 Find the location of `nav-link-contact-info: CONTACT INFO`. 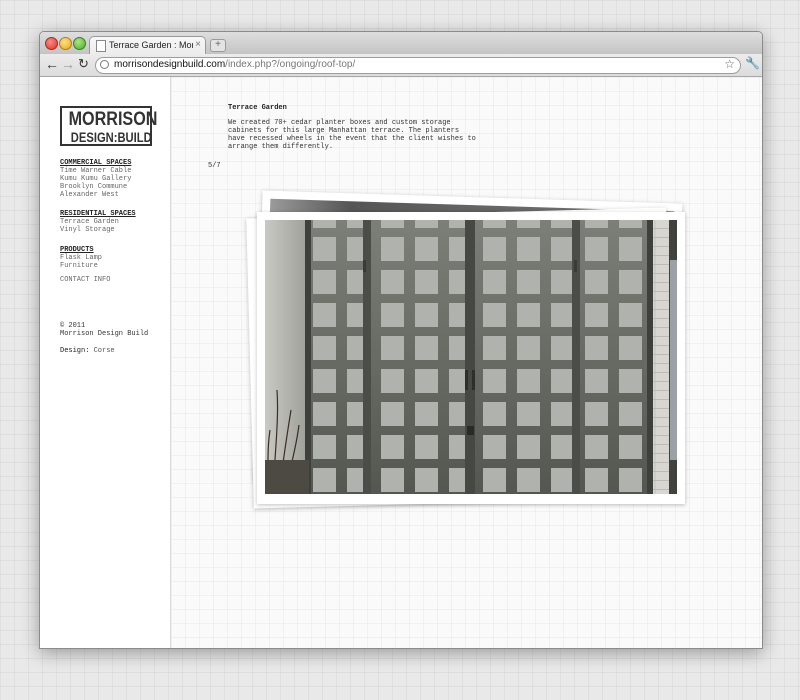

nav-link-contact-info: CONTACT INFO is located at coordinates (85, 280).